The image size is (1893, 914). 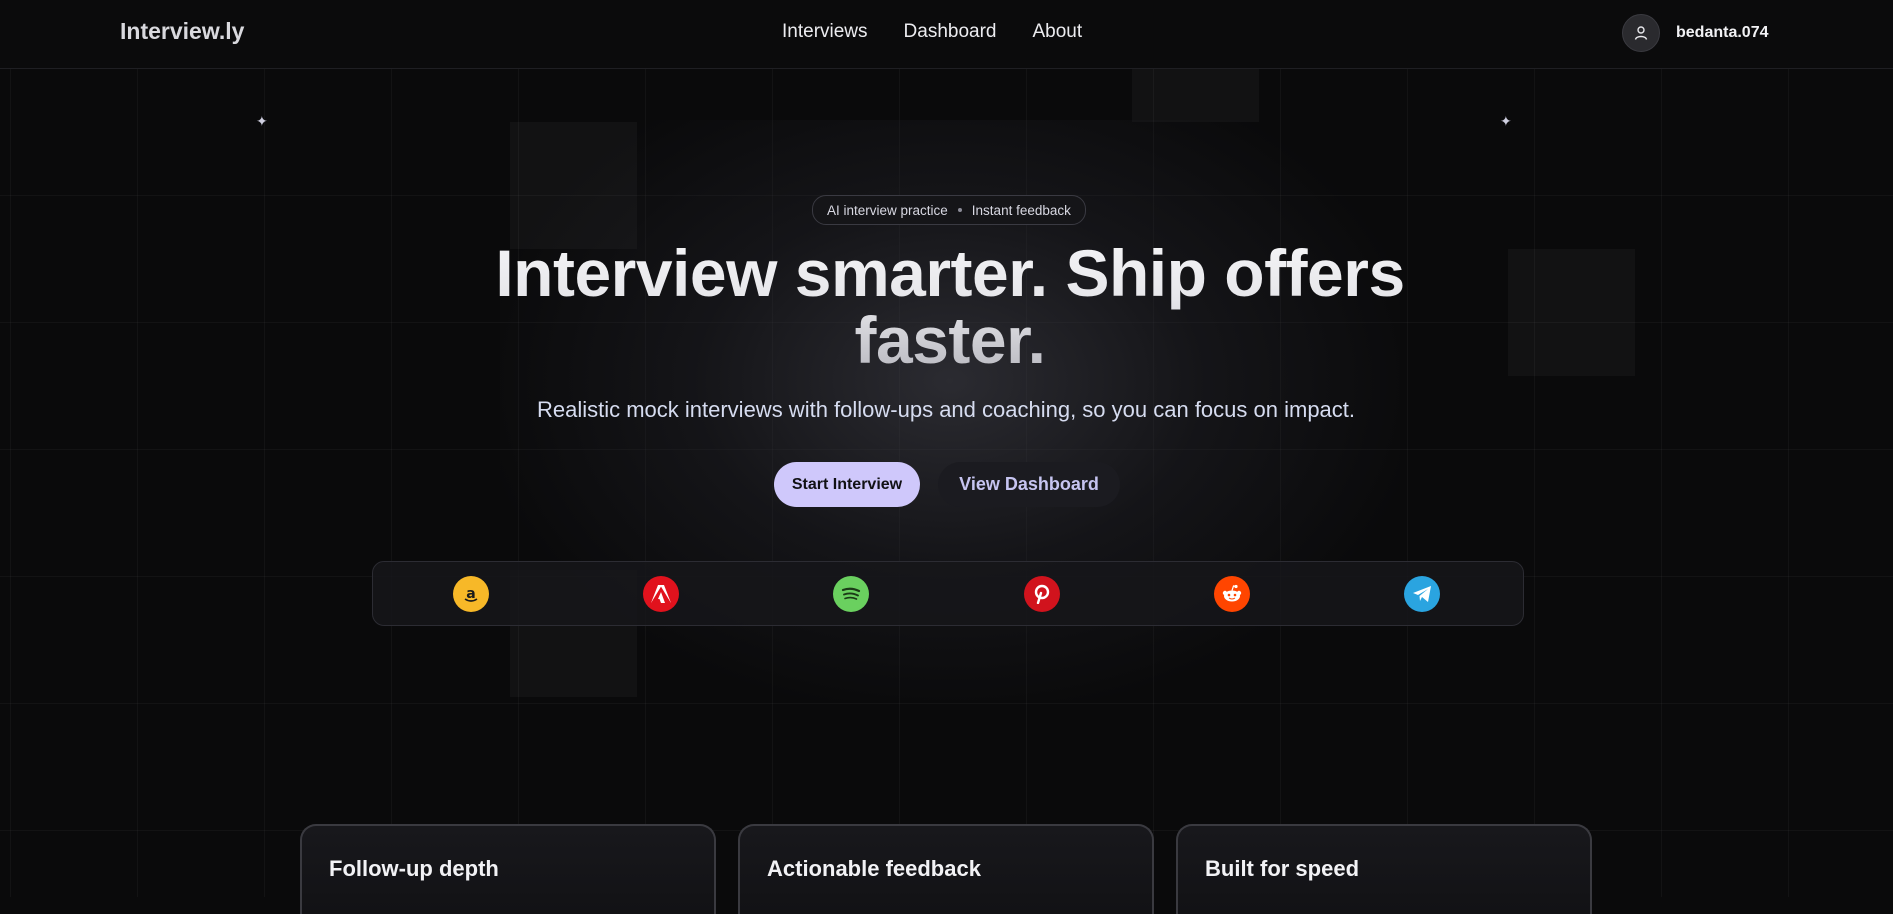 What do you see at coordinates (847, 484) in the screenshot?
I see `start-interview-button: Start Interview` at bounding box center [847, 484].